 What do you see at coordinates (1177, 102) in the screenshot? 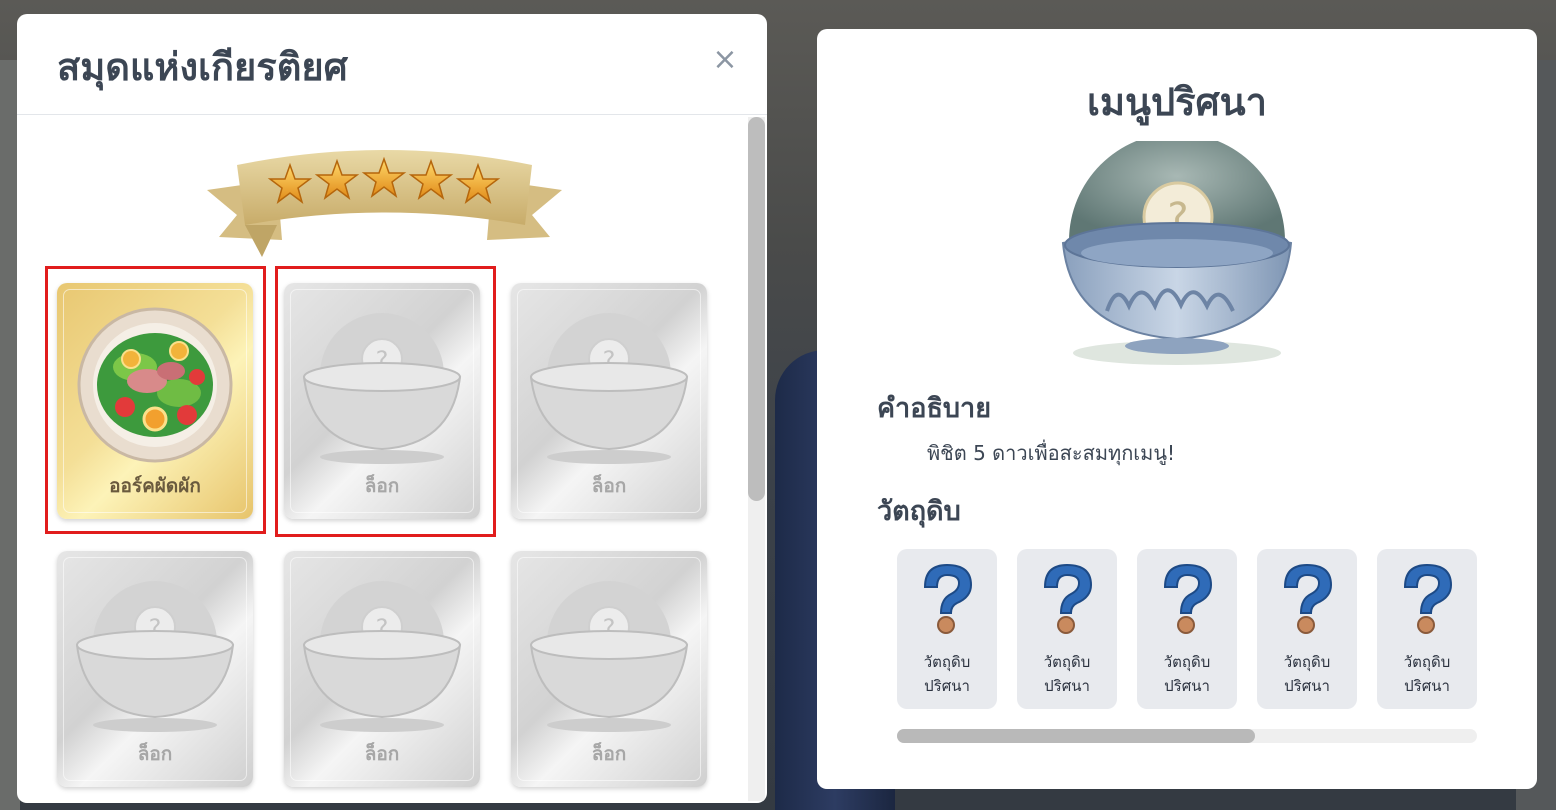
I see `recipe-title: เมนูปริศนา` at bounding box center [1177, 102].